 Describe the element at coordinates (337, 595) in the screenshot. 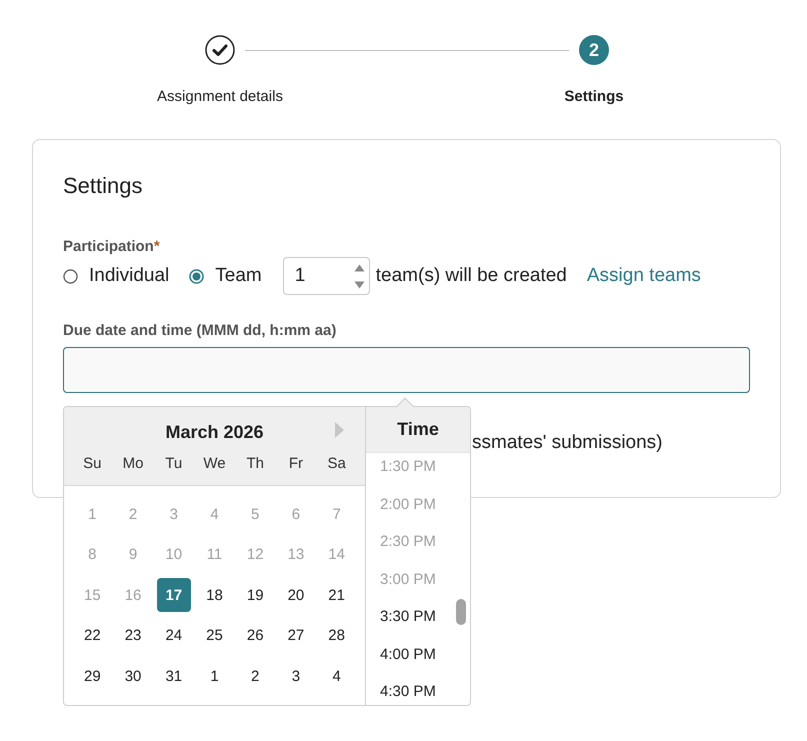

I see `calendar-day: 21` at that location.